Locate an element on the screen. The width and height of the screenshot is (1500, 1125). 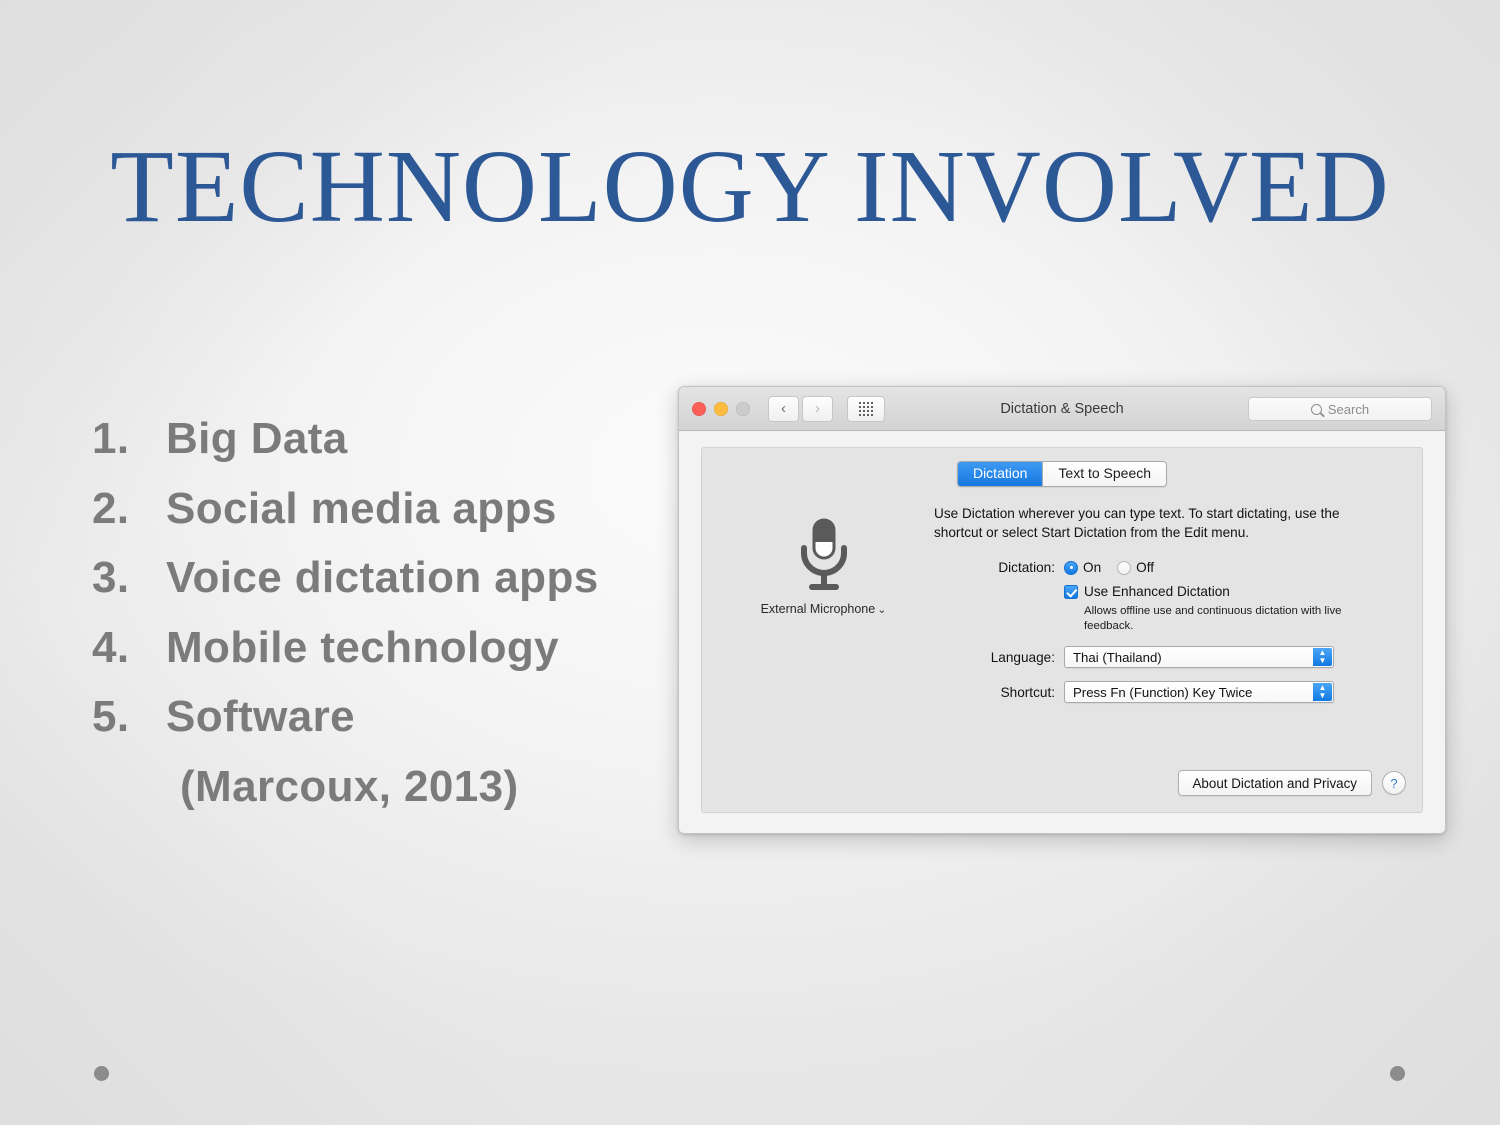
show-all-button is located at coordinates (866, 408).